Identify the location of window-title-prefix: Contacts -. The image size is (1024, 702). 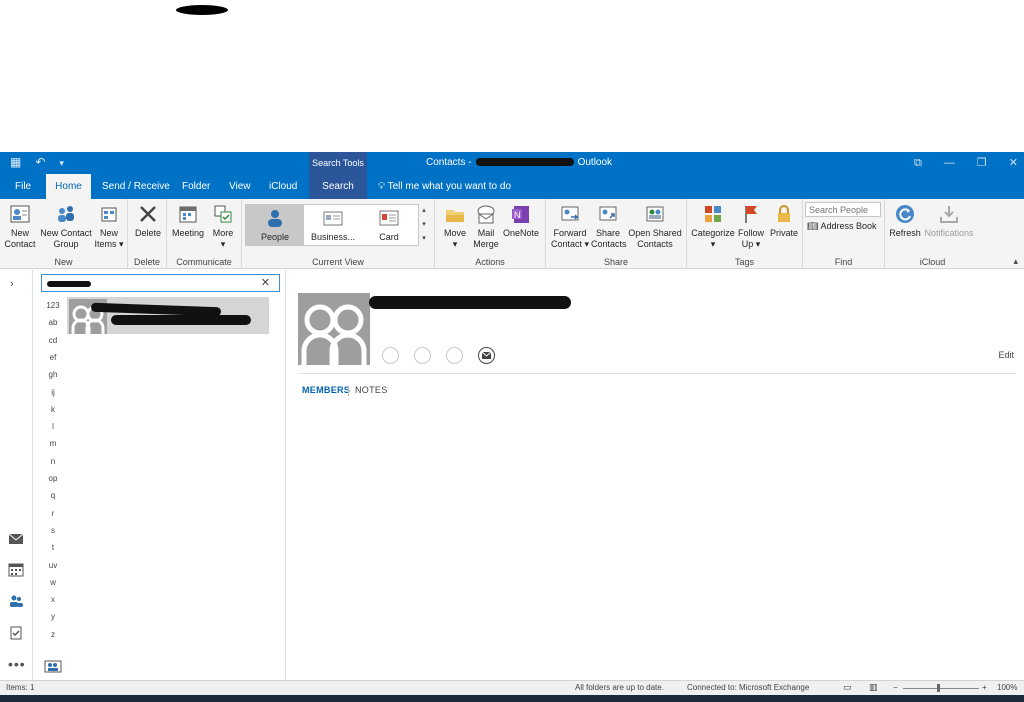
(449, 162).